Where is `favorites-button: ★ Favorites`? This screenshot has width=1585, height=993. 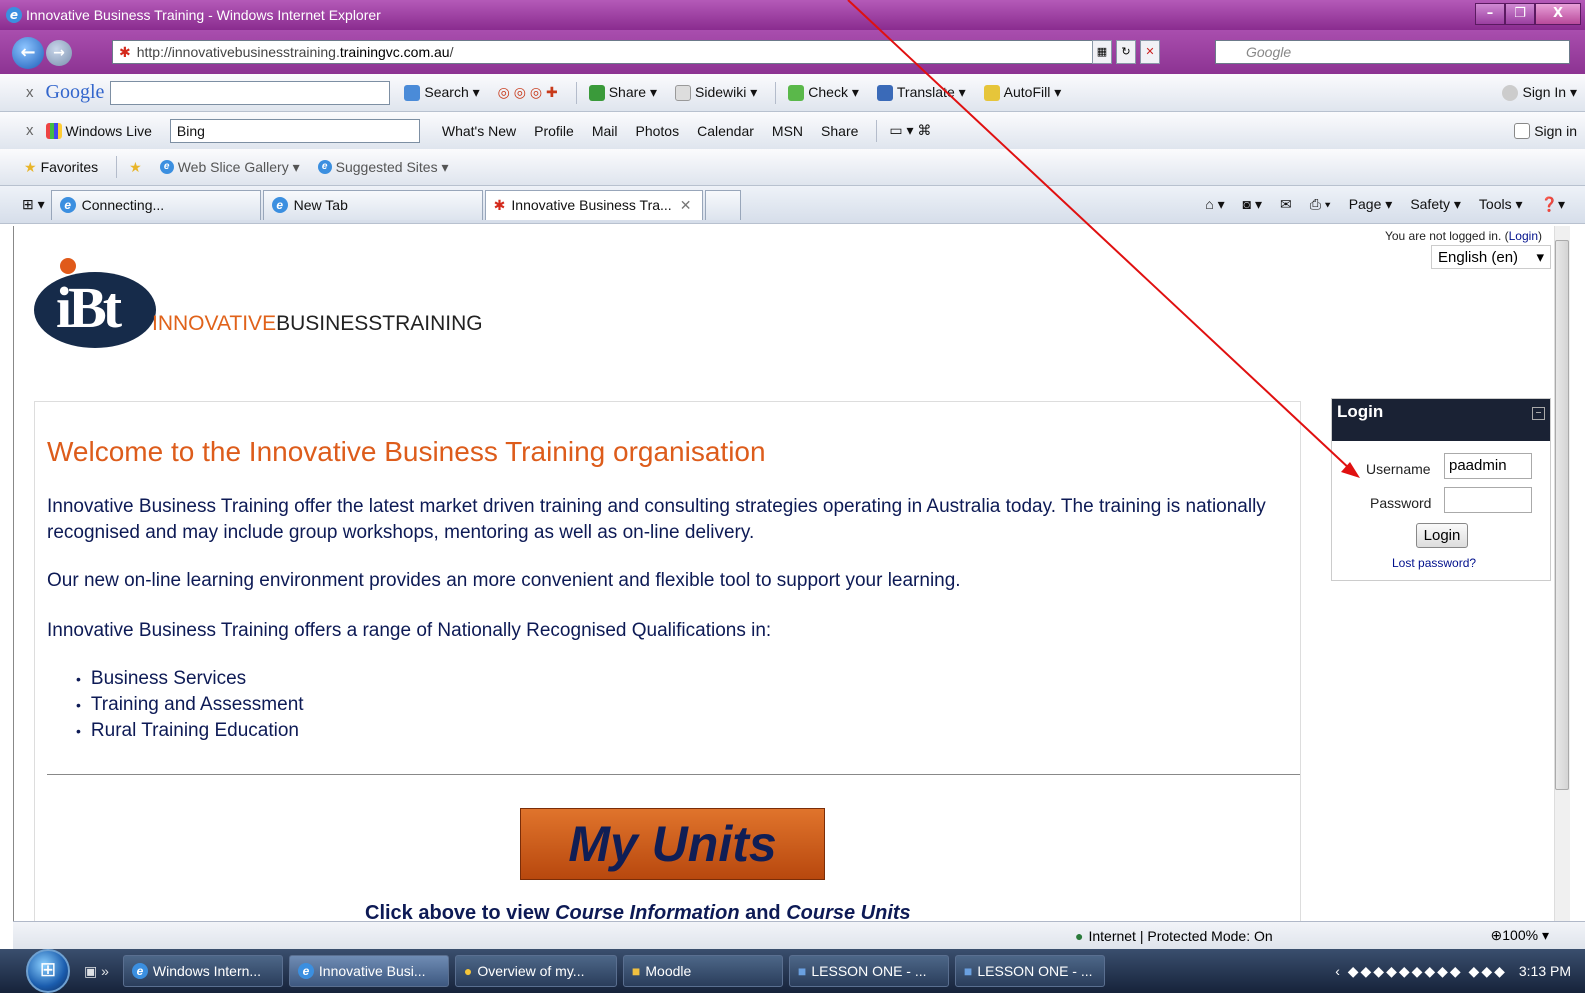
favorites-button: ★ Favorites is located at coordinates (61, 167).